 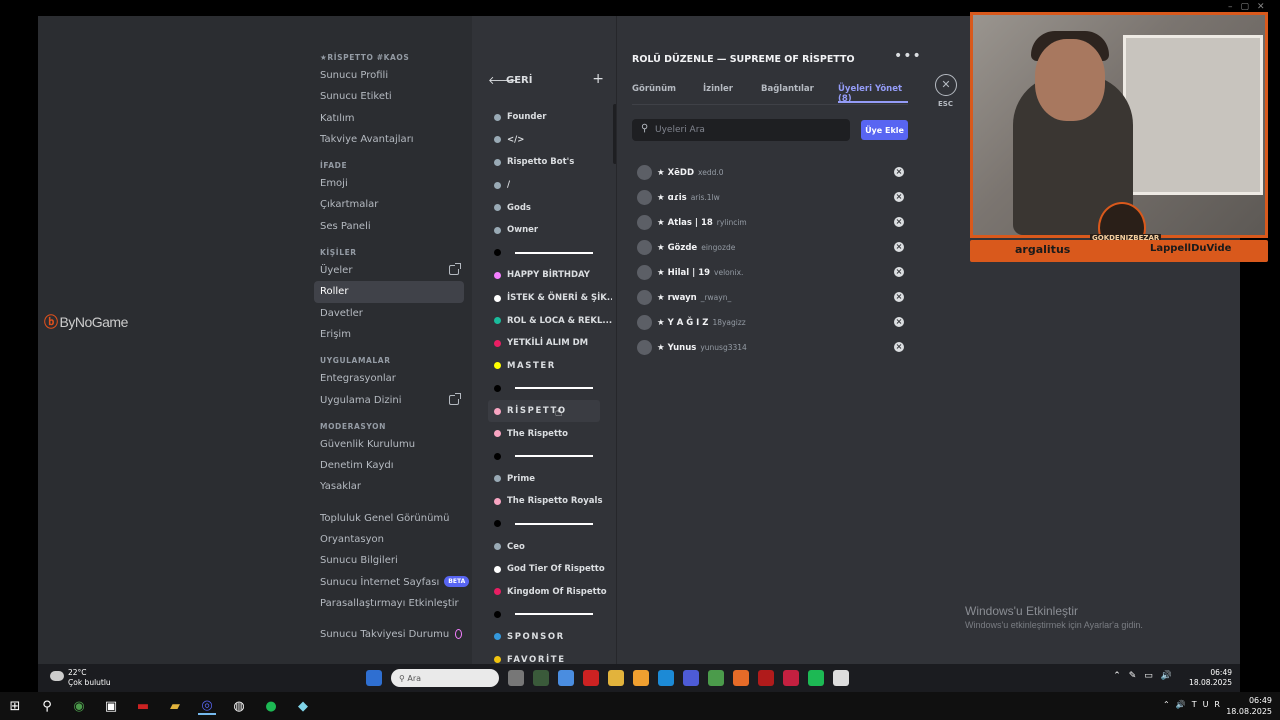 What do you see at coordinates (772, 322) in the screenshot?
I see `member-row: ★ Y A Ğ I Z 18yagizz ×` at bounding box center [772, 322].